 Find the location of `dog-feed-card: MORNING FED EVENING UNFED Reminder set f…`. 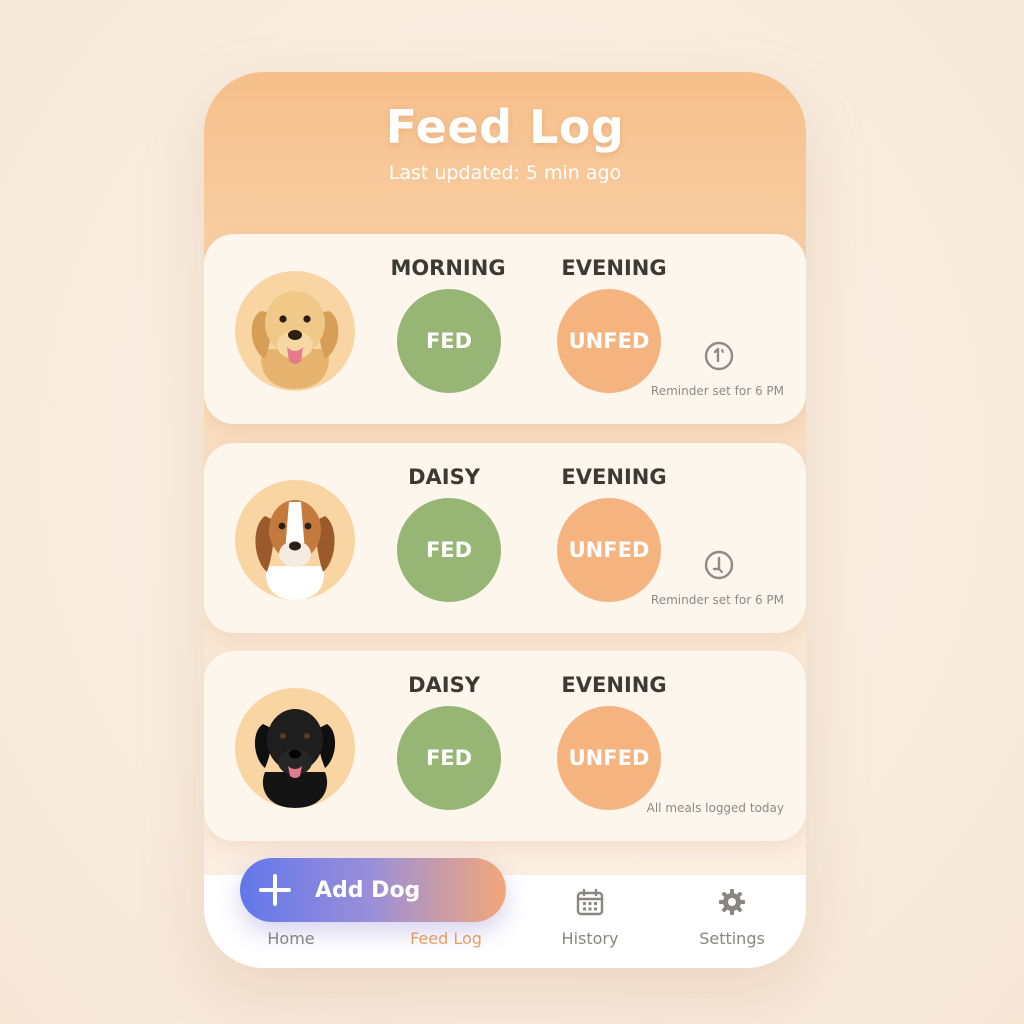

dog-feed-card: MORNING FED EVENING UNFED Reminder set f… is located at coordinates (505, 329).